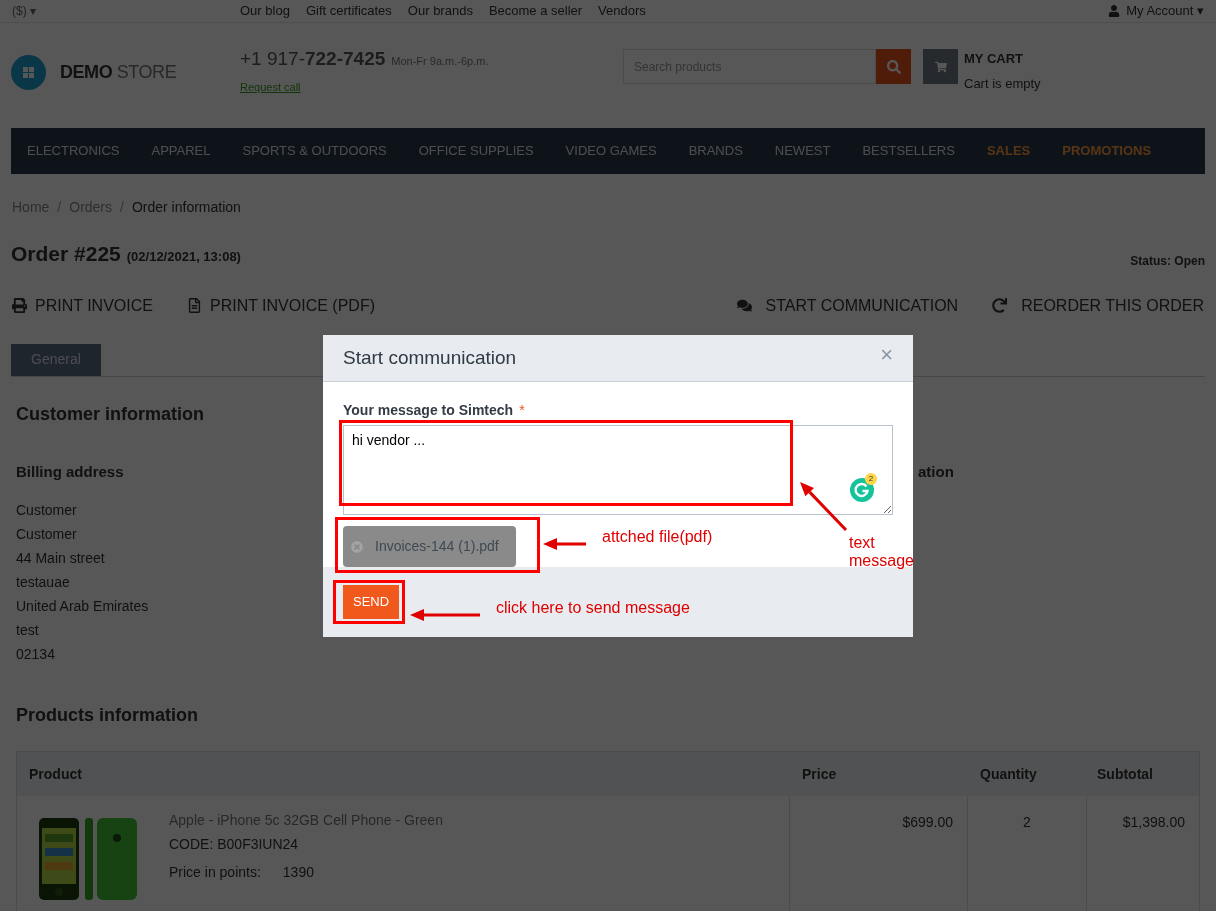 Image resolution: width=1216 pixels, height=911 pixels. I want to click on table-cell: $699.00, so click(927, 822).